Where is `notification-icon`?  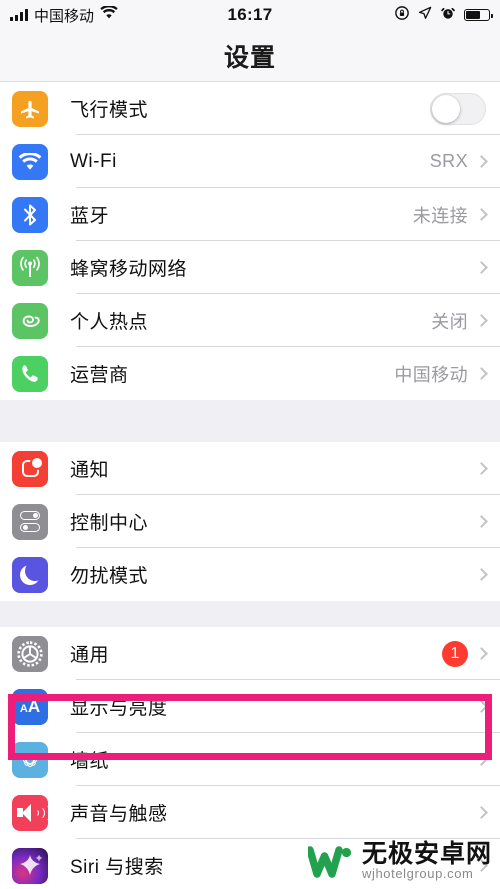
notification-icon is located at coordinates (30, 468).